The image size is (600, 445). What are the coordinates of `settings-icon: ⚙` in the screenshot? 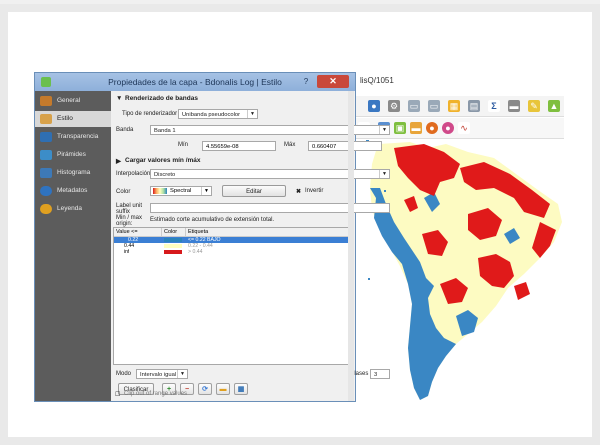 It's located at (394, 106).